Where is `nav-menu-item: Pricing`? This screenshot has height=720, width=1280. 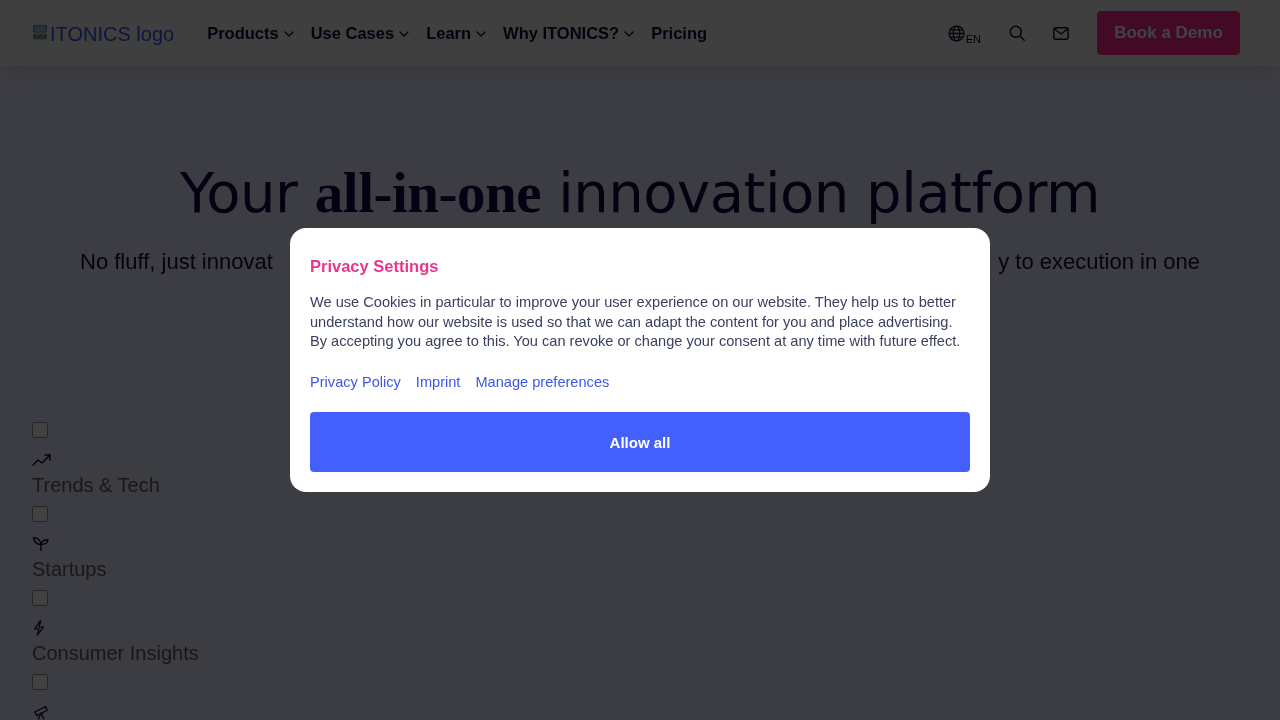
nav-menu-item: Pricing is located at coordinates (679, 33).